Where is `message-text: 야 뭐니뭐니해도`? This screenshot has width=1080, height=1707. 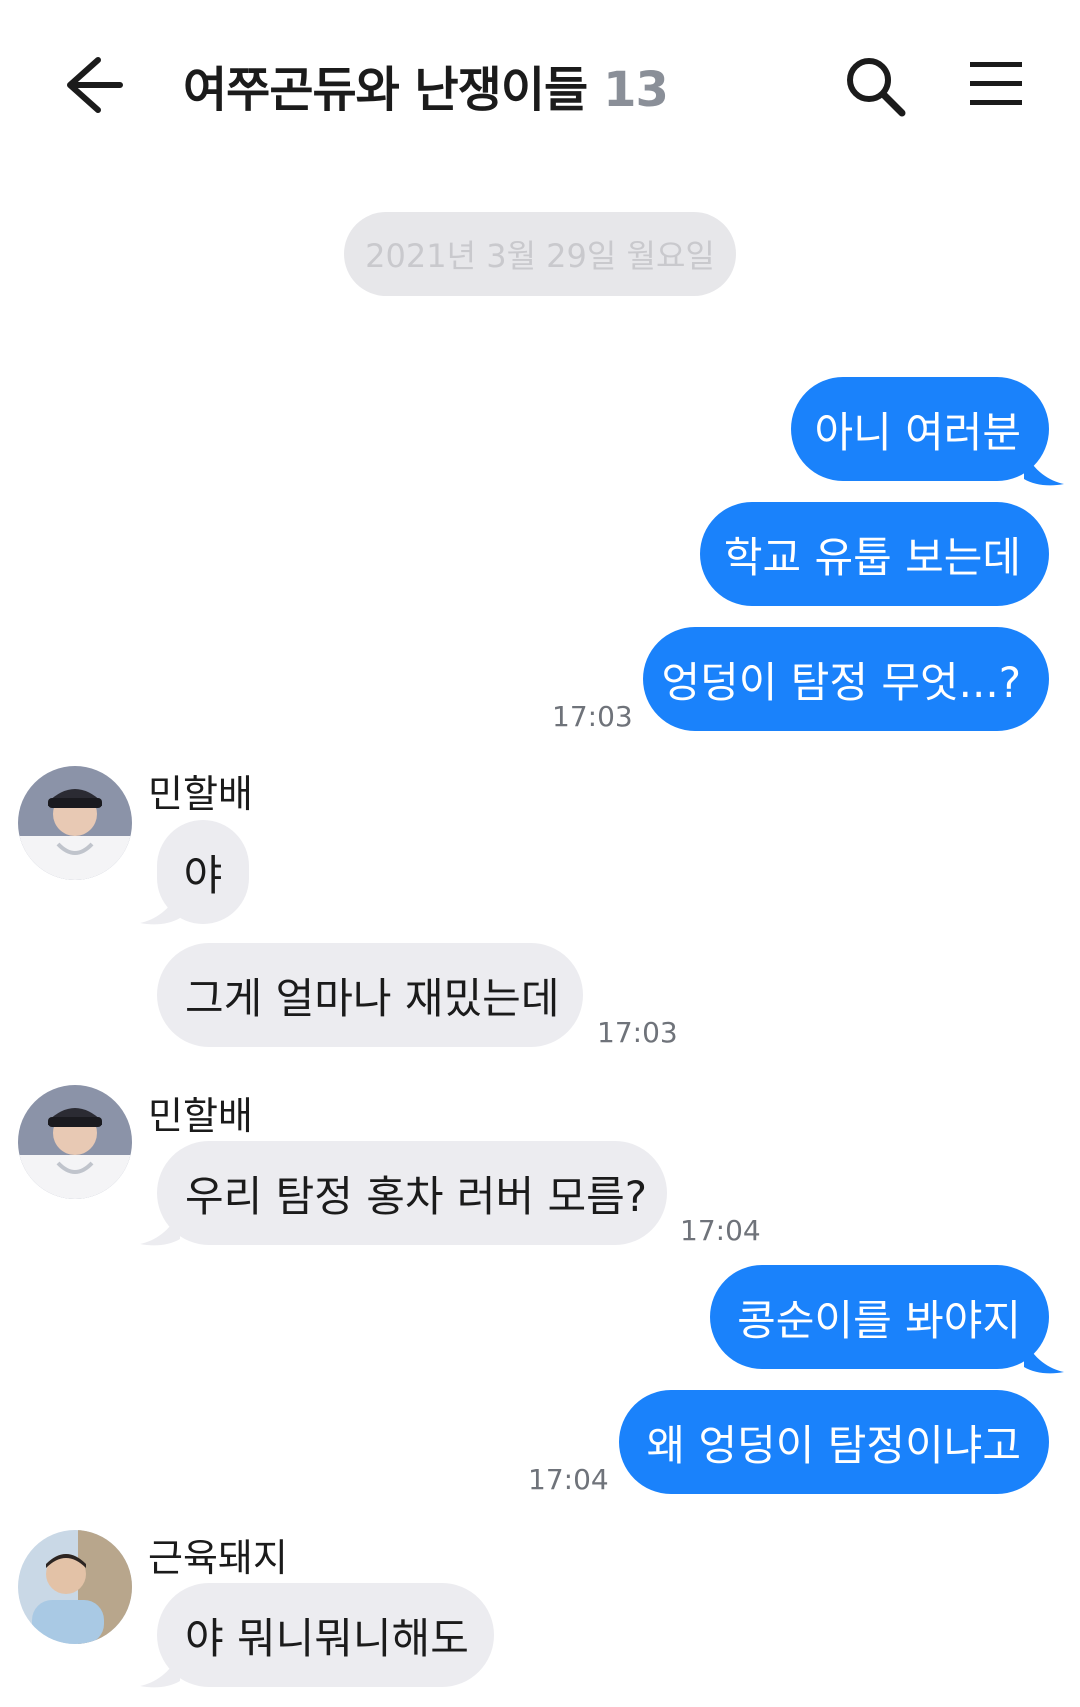 message-text: 야 뭐니뭐니해도 is located at coordinates (327, 1638).